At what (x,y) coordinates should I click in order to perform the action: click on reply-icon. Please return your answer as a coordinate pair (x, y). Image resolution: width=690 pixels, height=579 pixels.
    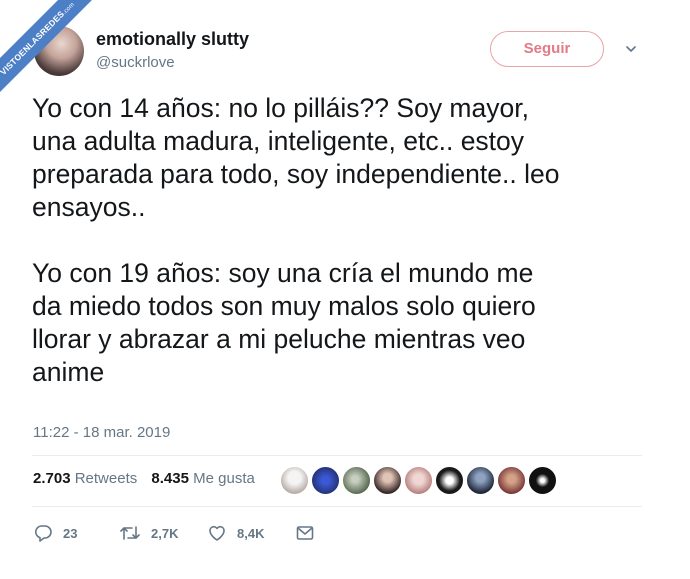
    Looking at the image, I should click on (43, 533).